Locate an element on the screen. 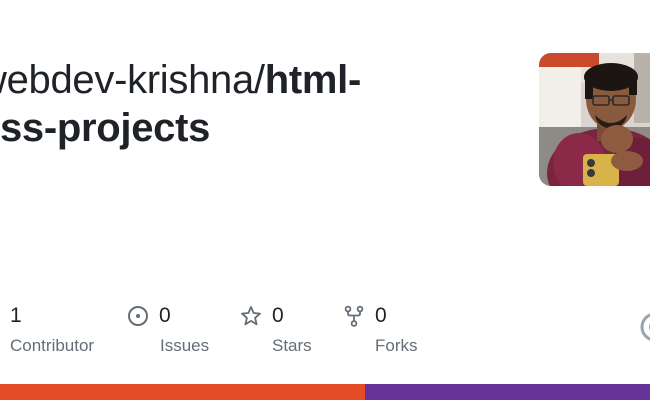  issues-label: Issues is located at coordinates (185, 345).